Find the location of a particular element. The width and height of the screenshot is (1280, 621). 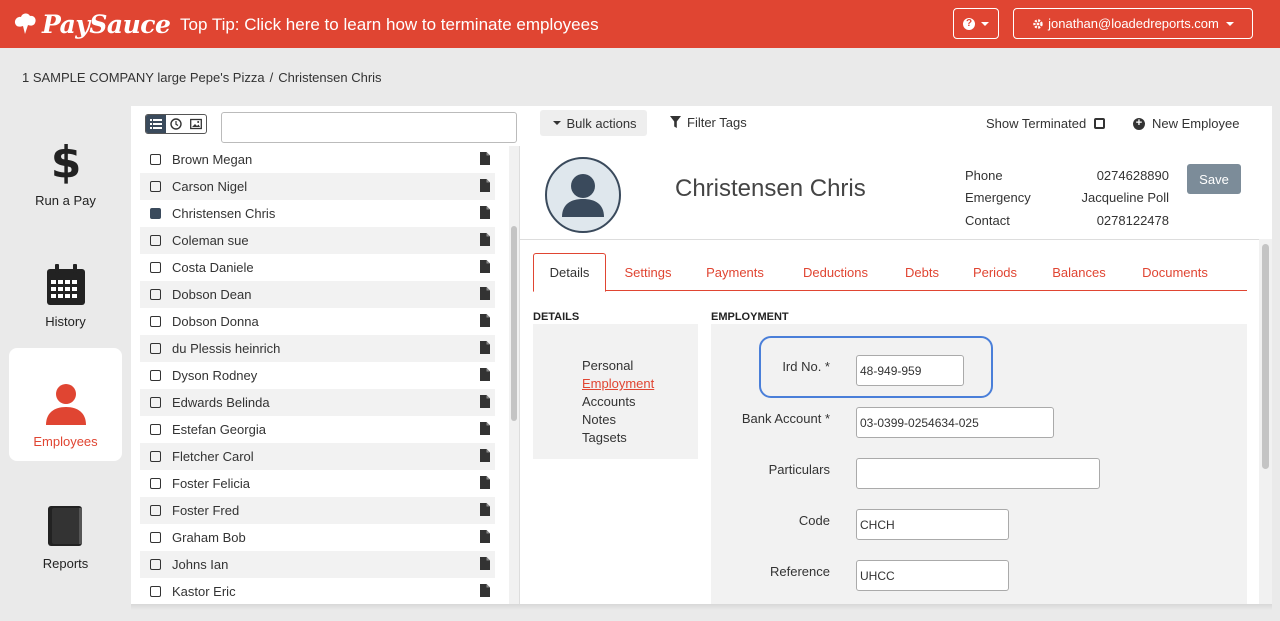

help-button: ? is located at coordinates (976, 23).